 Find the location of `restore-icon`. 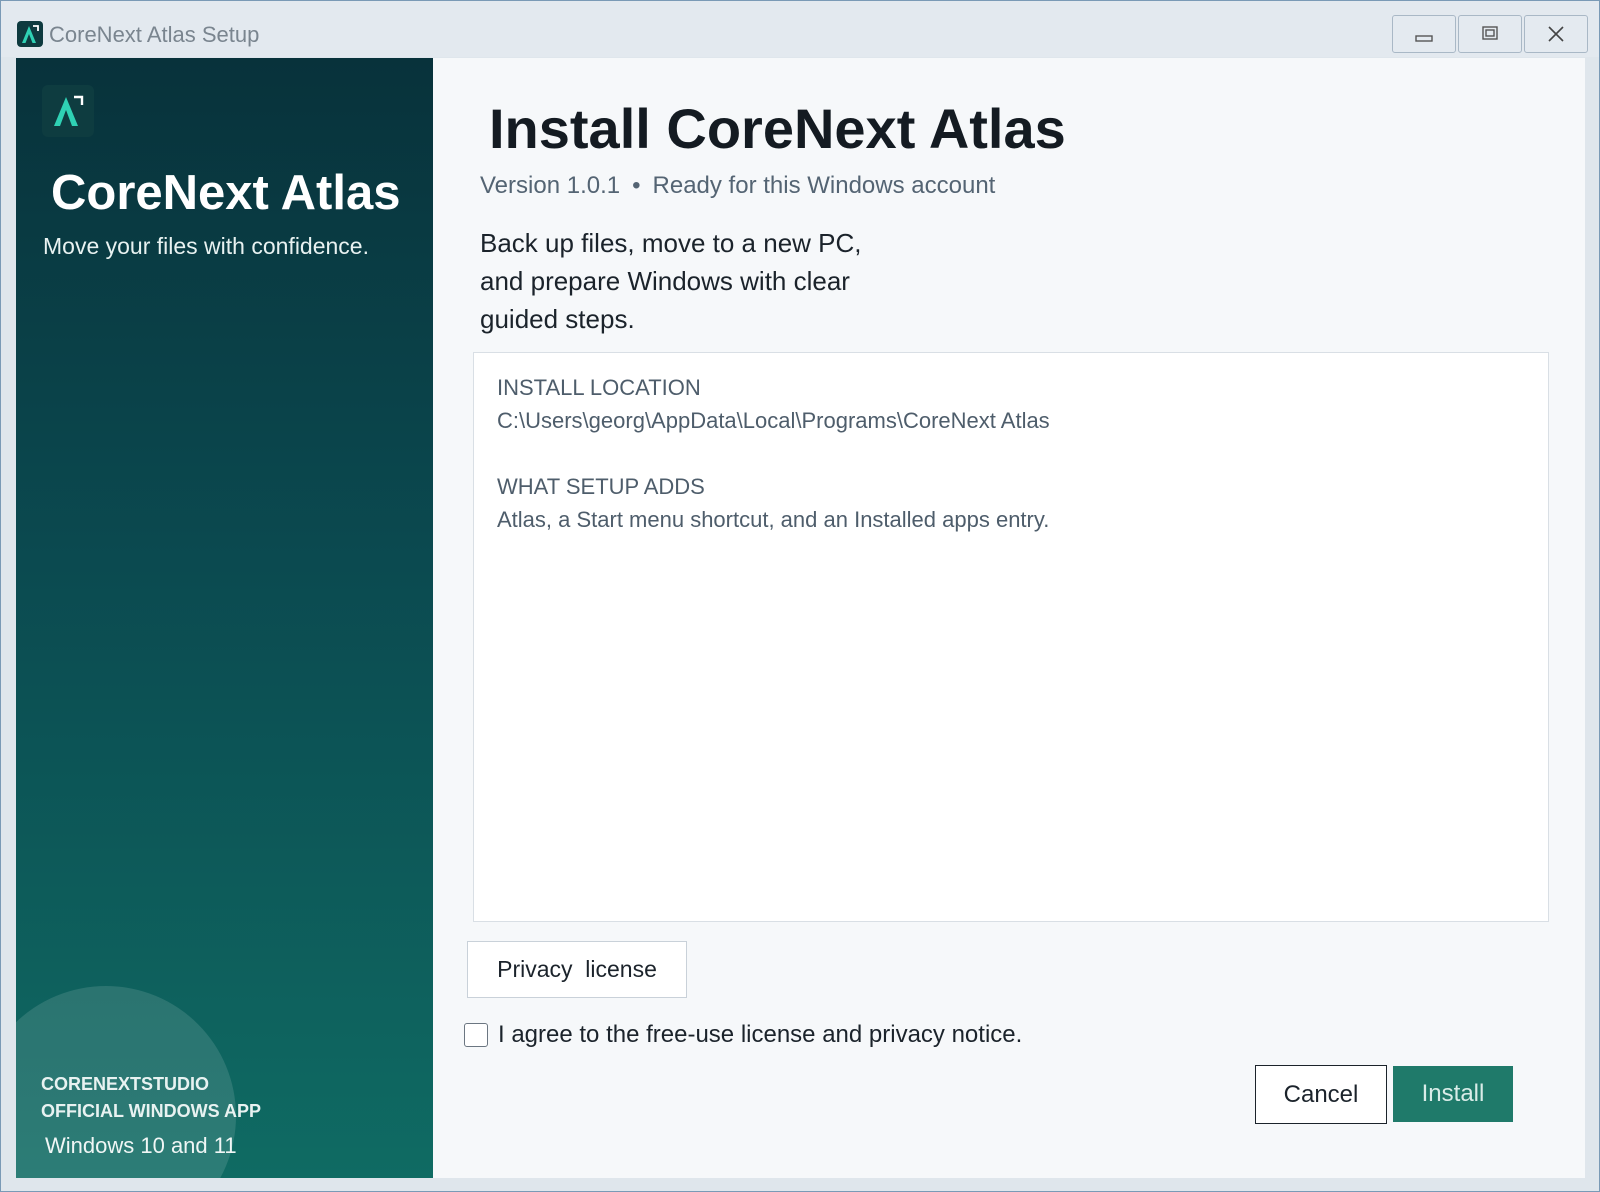

restore-icon is located at coordinates (1490, 33).